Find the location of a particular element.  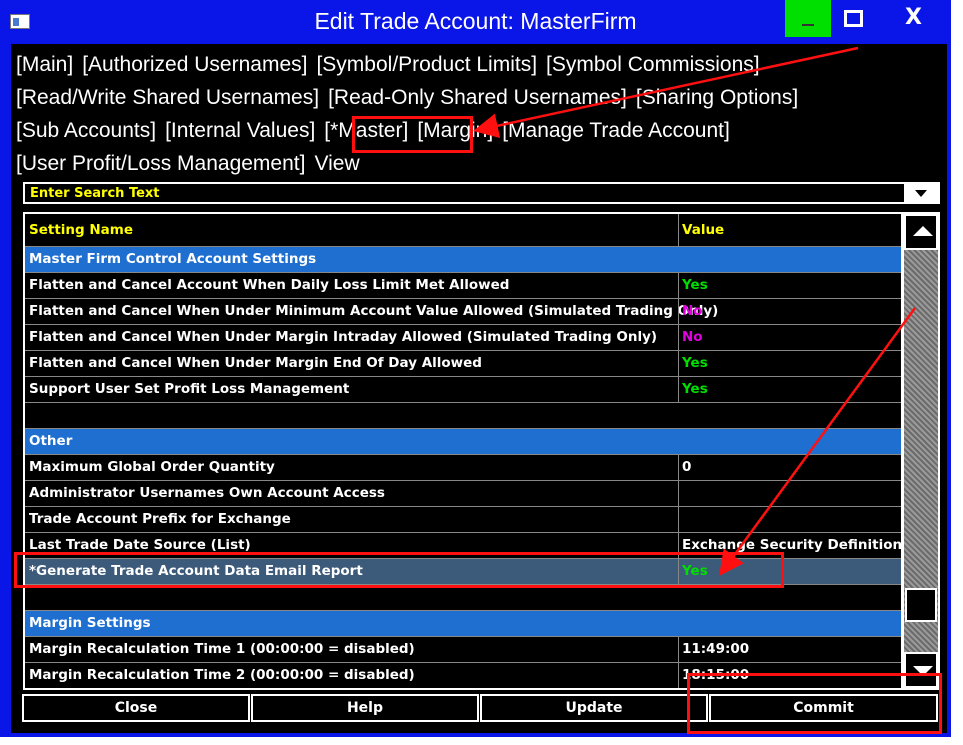

annotation-arrow-to-master is located at coordinates (666, 92).